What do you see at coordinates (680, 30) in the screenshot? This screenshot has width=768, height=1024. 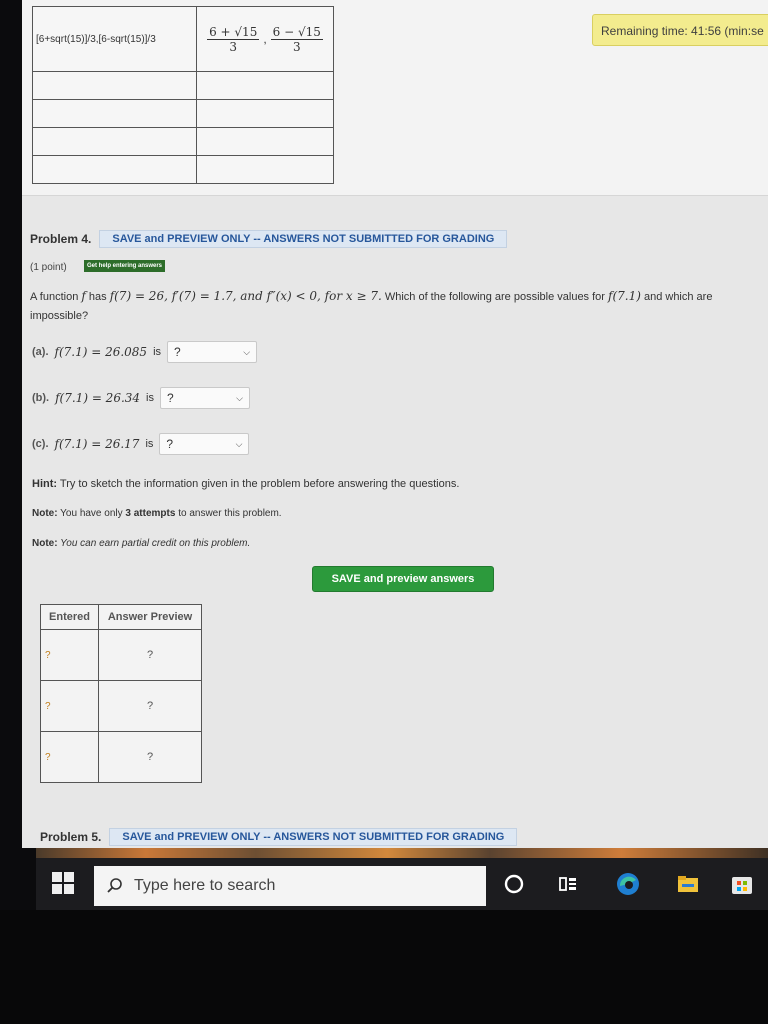 I see `remaining-time-badge: Remaining time: 41:56 (min:se` at bounding box center [680, 30].